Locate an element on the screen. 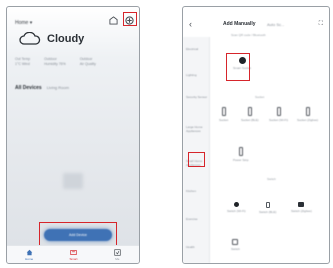 This screenshot has height=268, width=333. section-title: Switch is located at coordinates (271, 179).